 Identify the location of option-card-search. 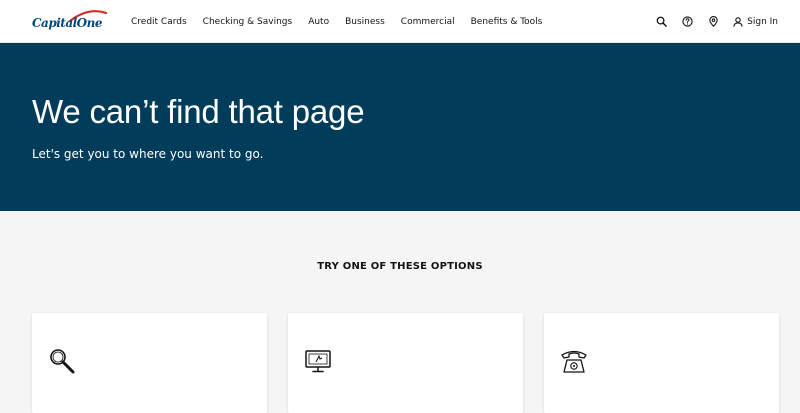
(149, 363).